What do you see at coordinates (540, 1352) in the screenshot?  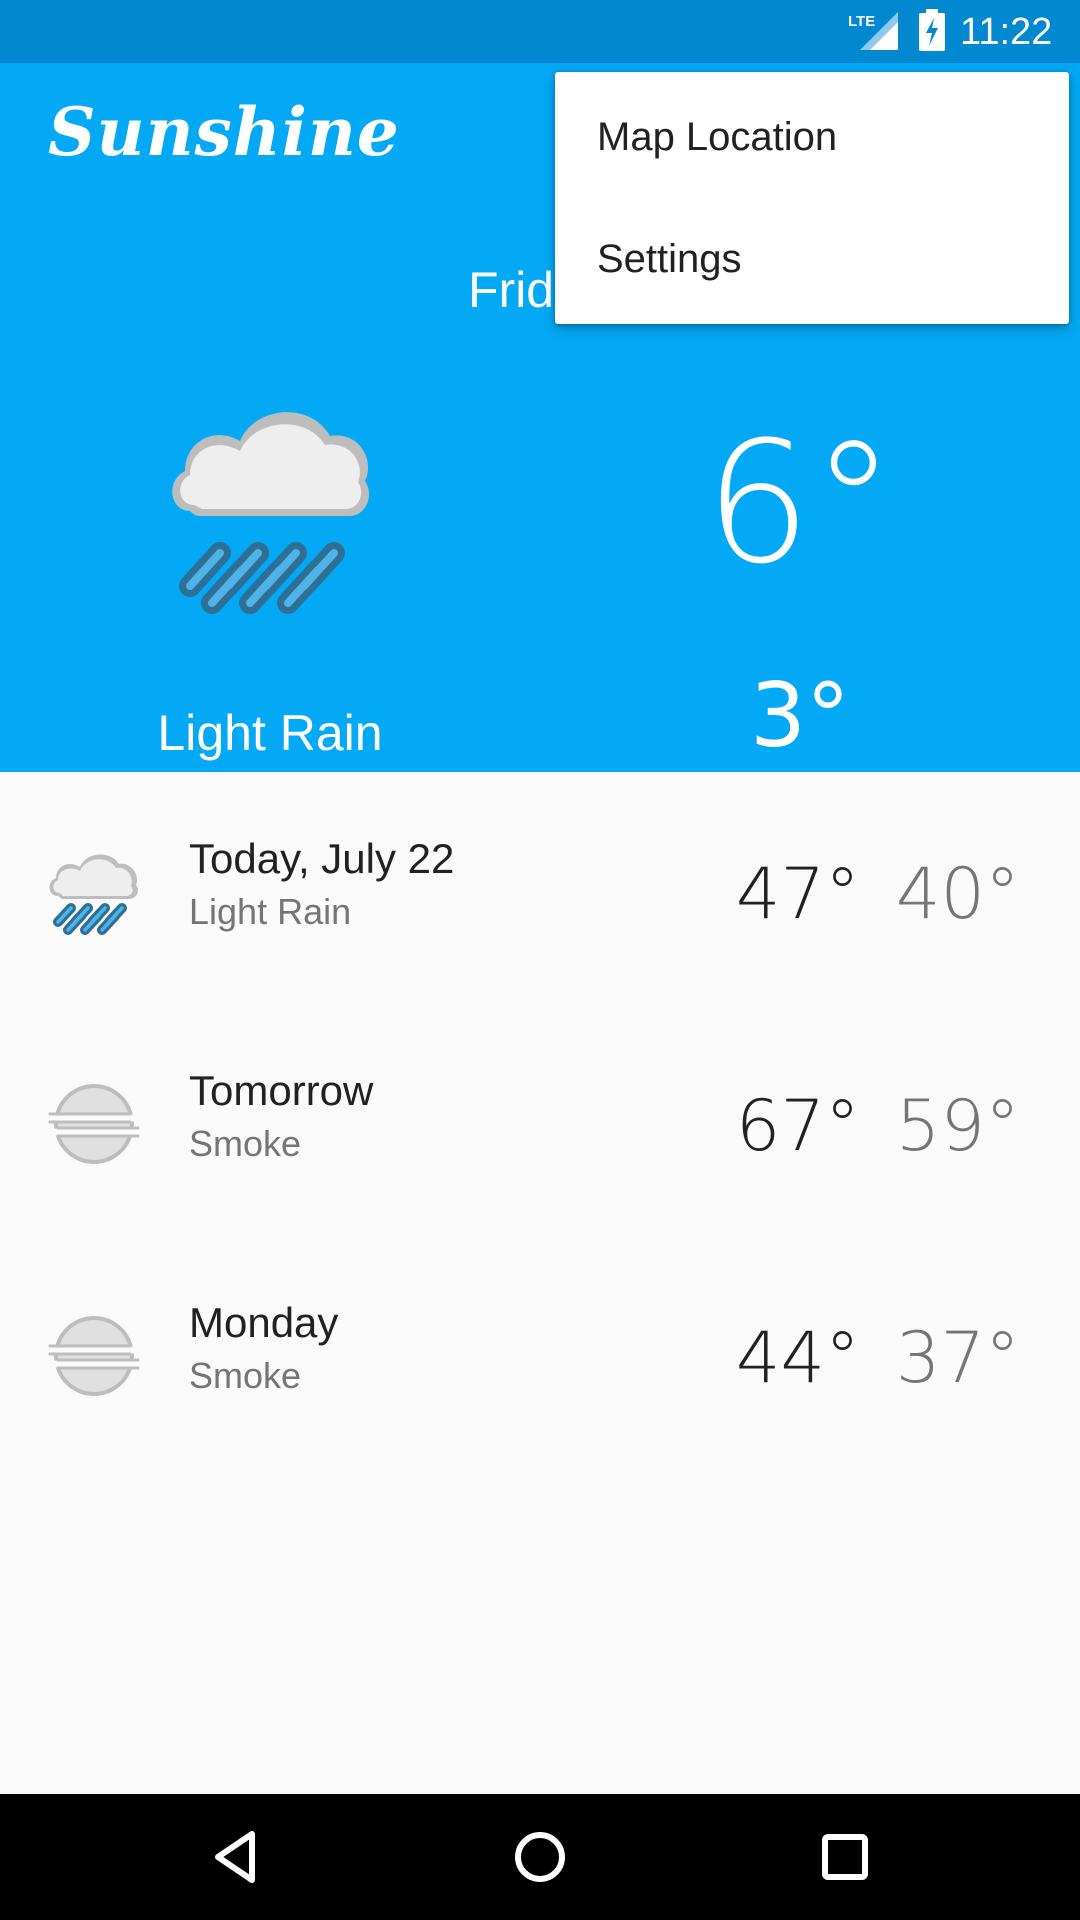 I see `forecast-row: Monday Smoke 44° 37°` at bounding box center [540, 1352].